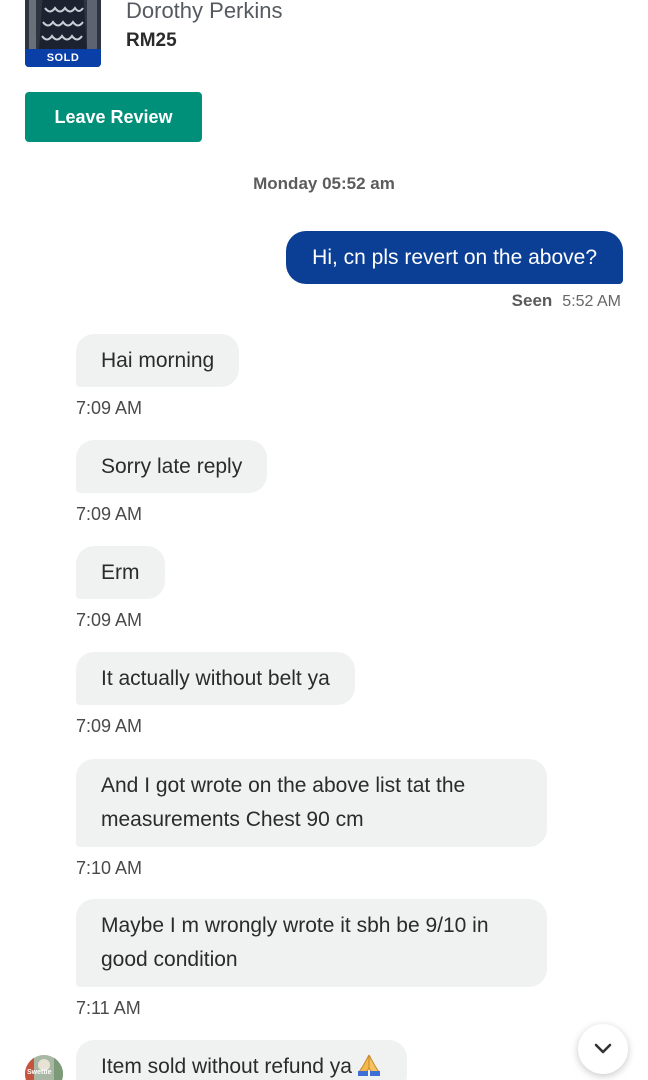 Image resolution: width=648 pixels, height=1080 pixels. What do you see at coordinates (151, 40) in the screenshot?
I see `product-price: RM25` at bounding box center [151, 40].